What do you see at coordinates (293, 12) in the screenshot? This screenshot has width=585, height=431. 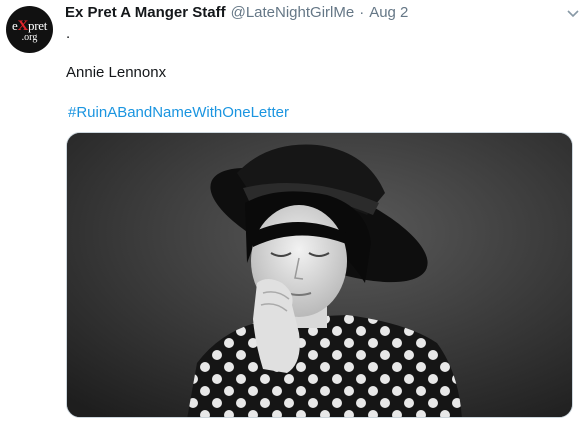 I see `author-handle: @LateNightGirlMe` at bounding box center [293, 12].